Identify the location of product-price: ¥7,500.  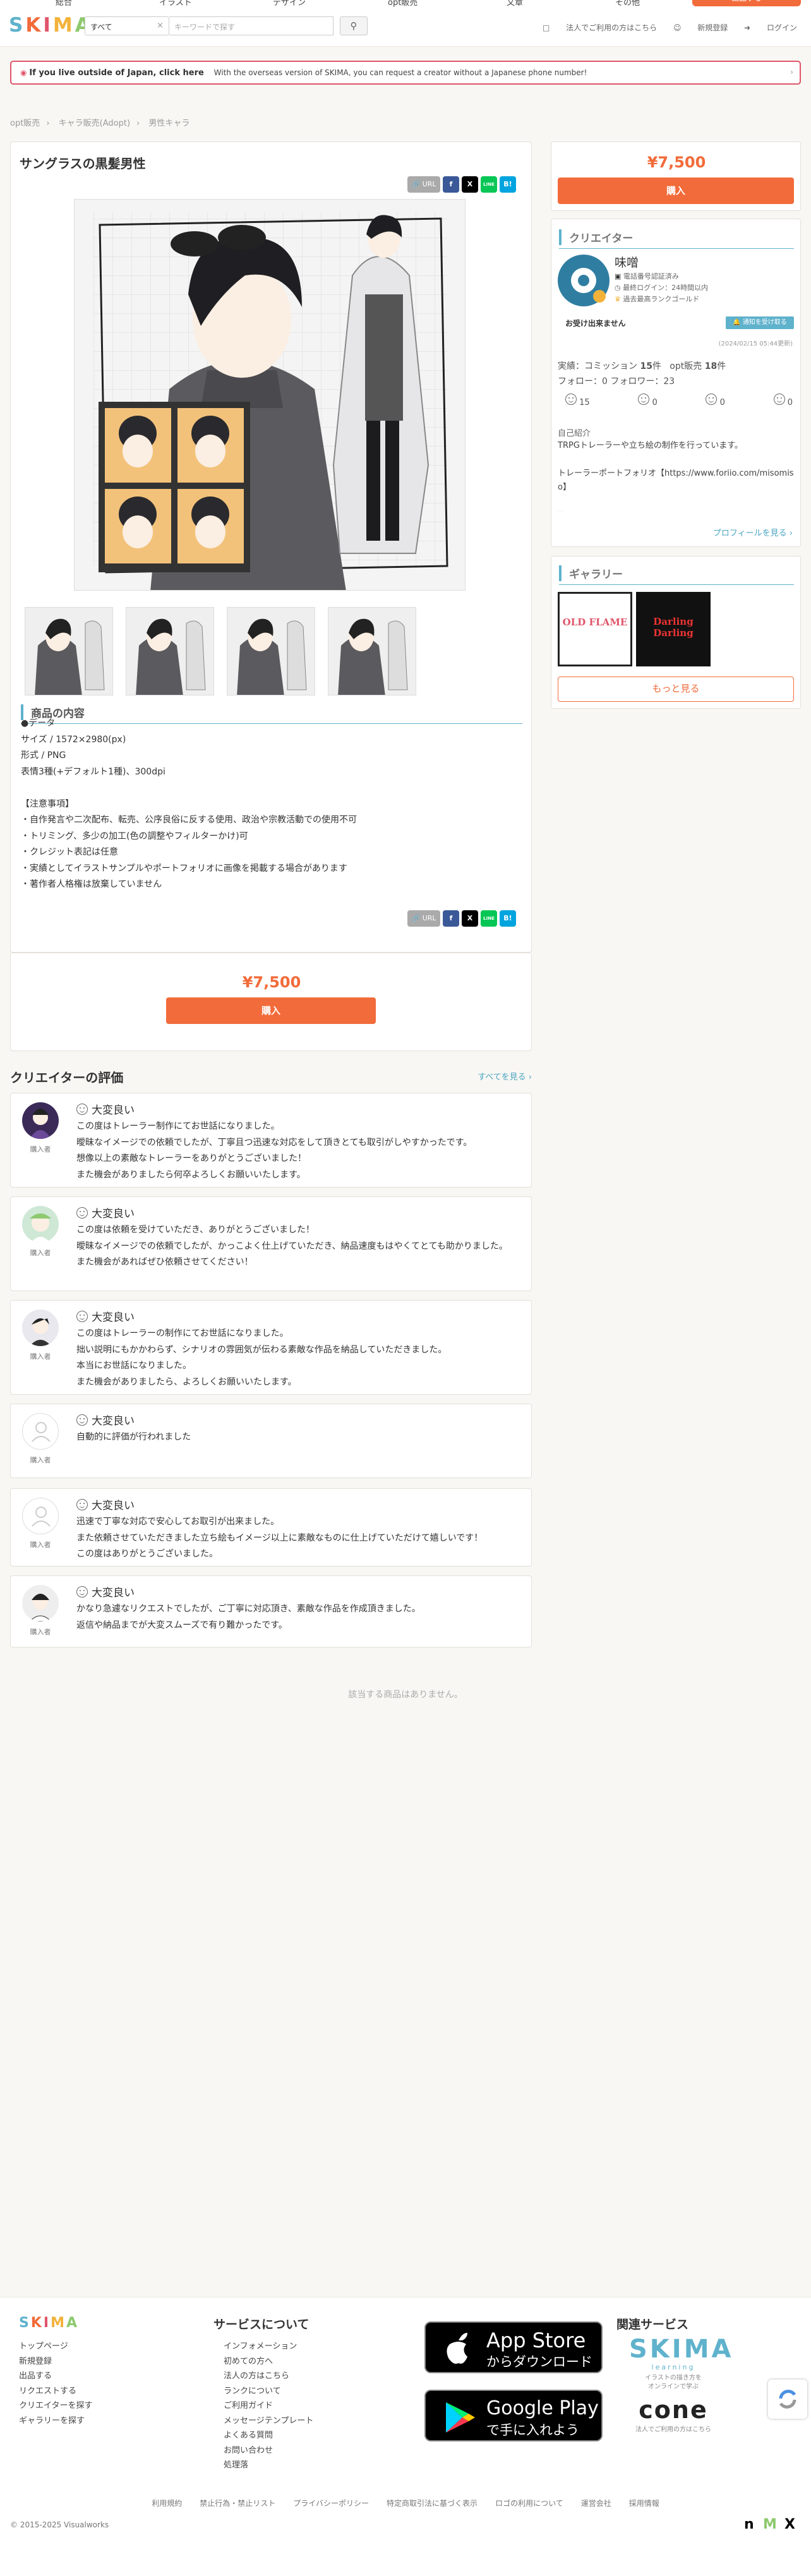
(271, 982).